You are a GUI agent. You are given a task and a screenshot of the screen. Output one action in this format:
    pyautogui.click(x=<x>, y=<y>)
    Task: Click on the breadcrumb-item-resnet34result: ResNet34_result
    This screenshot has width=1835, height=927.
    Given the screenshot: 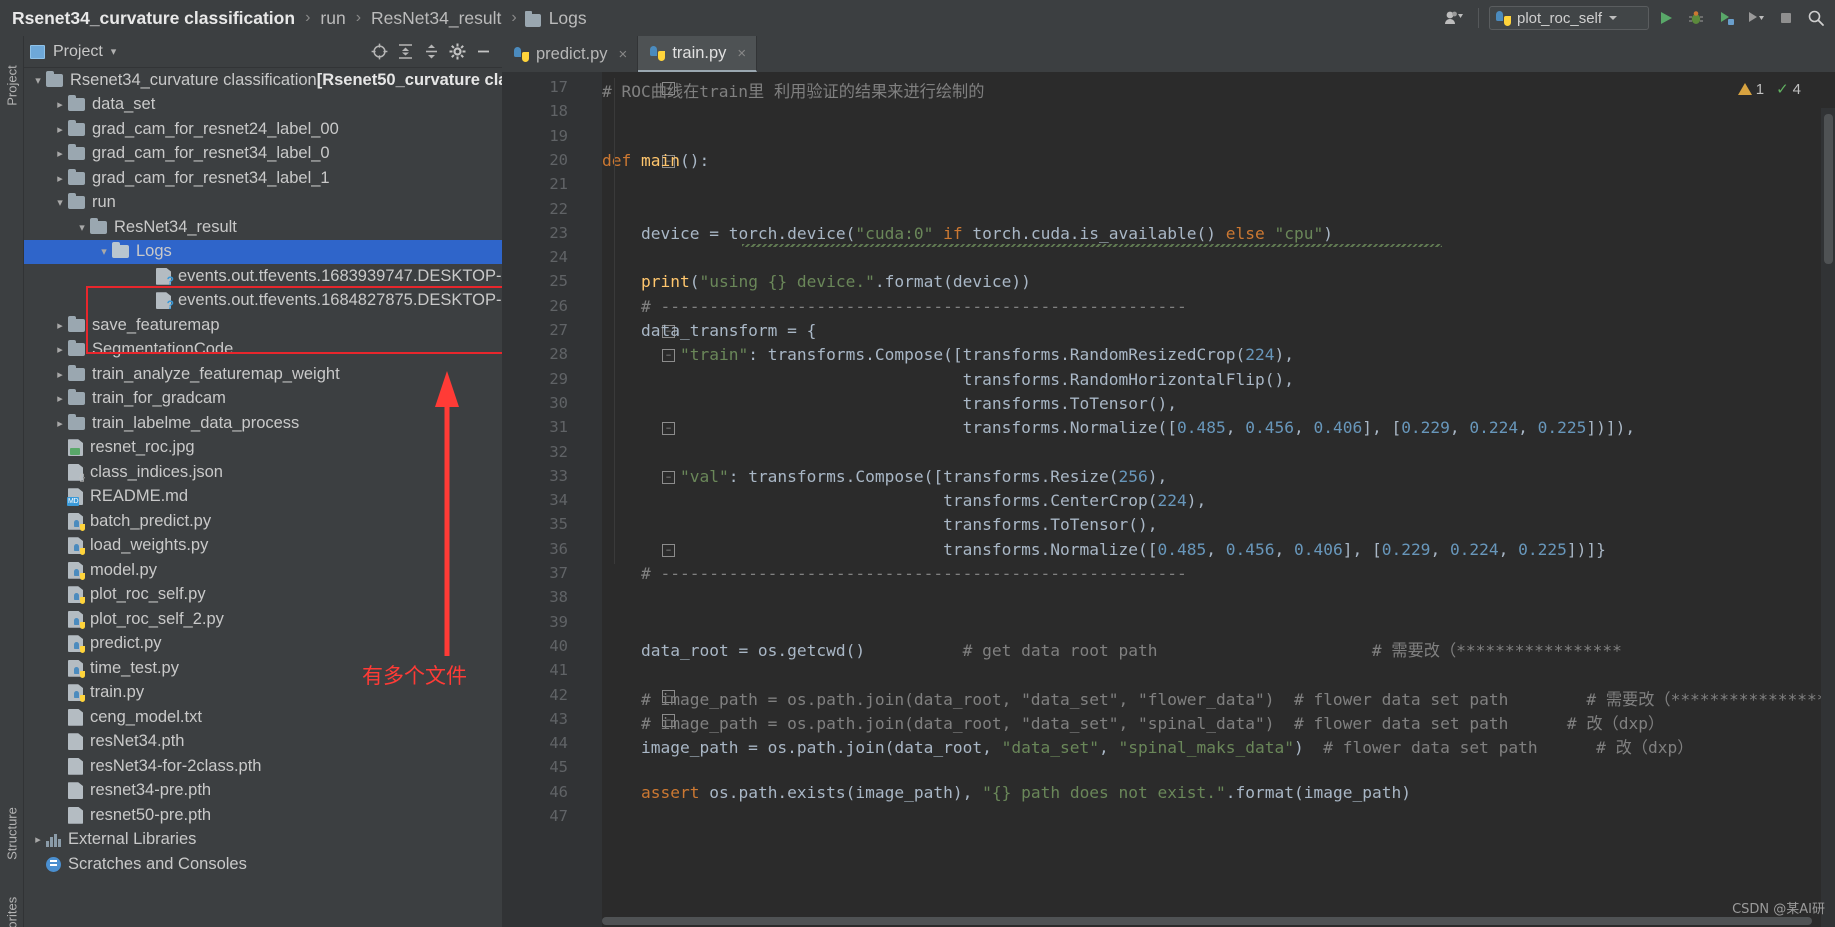 What is the action you would take?
    pyautogui.click(x=436, y=18)
    